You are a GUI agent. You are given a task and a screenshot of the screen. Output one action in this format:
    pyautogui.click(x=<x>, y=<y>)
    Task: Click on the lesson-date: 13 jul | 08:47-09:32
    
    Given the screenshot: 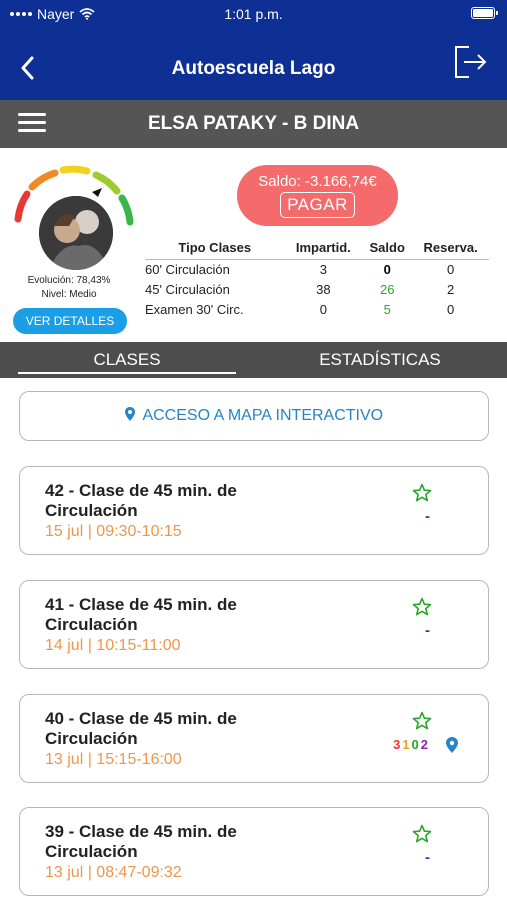 What is the action you would take?
    pyautogui.click(x=113, y=872)
    